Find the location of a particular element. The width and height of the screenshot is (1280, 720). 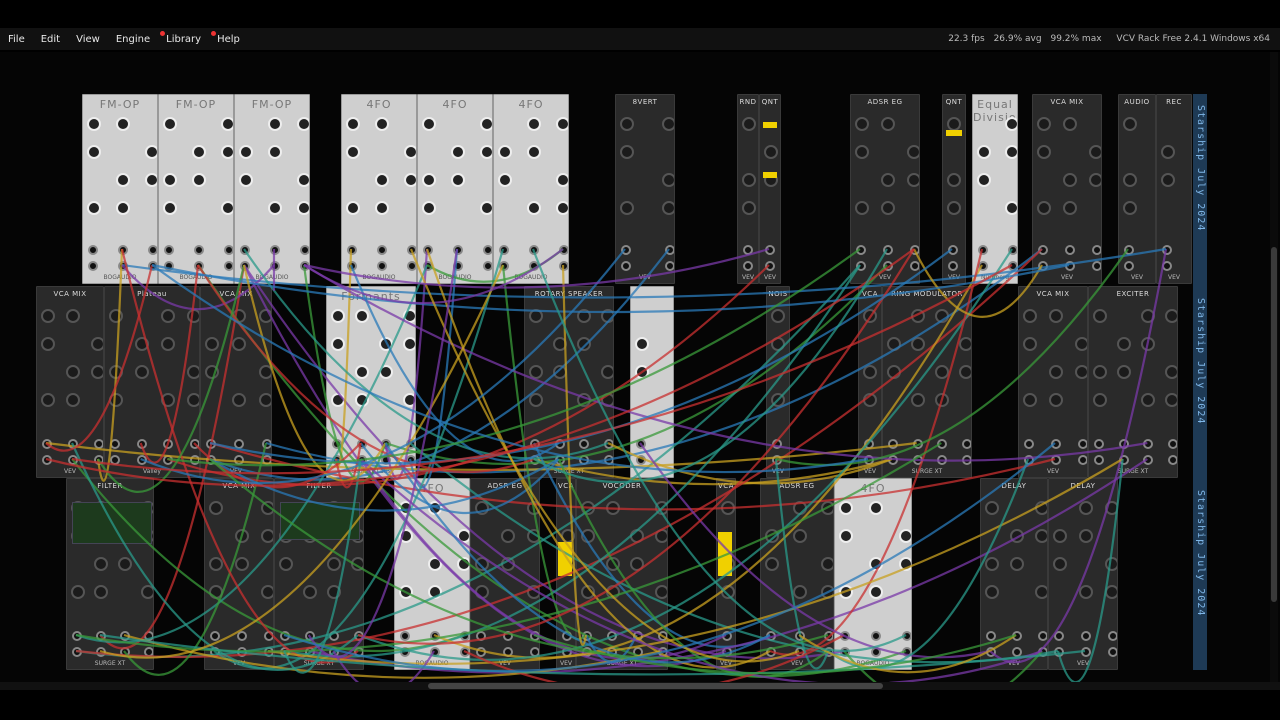

menu-file: File is located at coordinates (16, 39).